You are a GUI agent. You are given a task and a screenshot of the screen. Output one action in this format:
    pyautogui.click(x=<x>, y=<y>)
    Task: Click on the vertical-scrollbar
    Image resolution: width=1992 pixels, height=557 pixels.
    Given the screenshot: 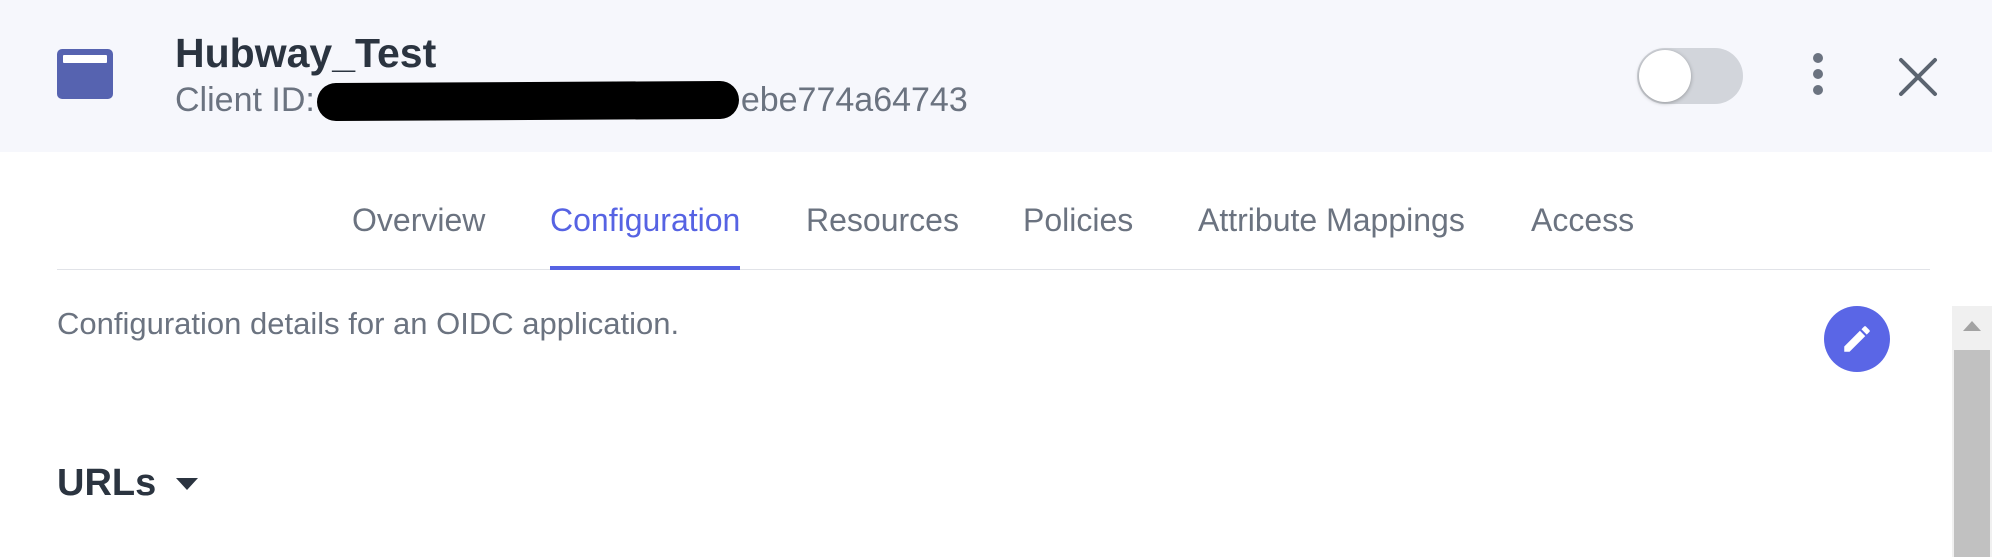 What is the action you would take?
    pyautogui.click(x=1972, y=431)
    